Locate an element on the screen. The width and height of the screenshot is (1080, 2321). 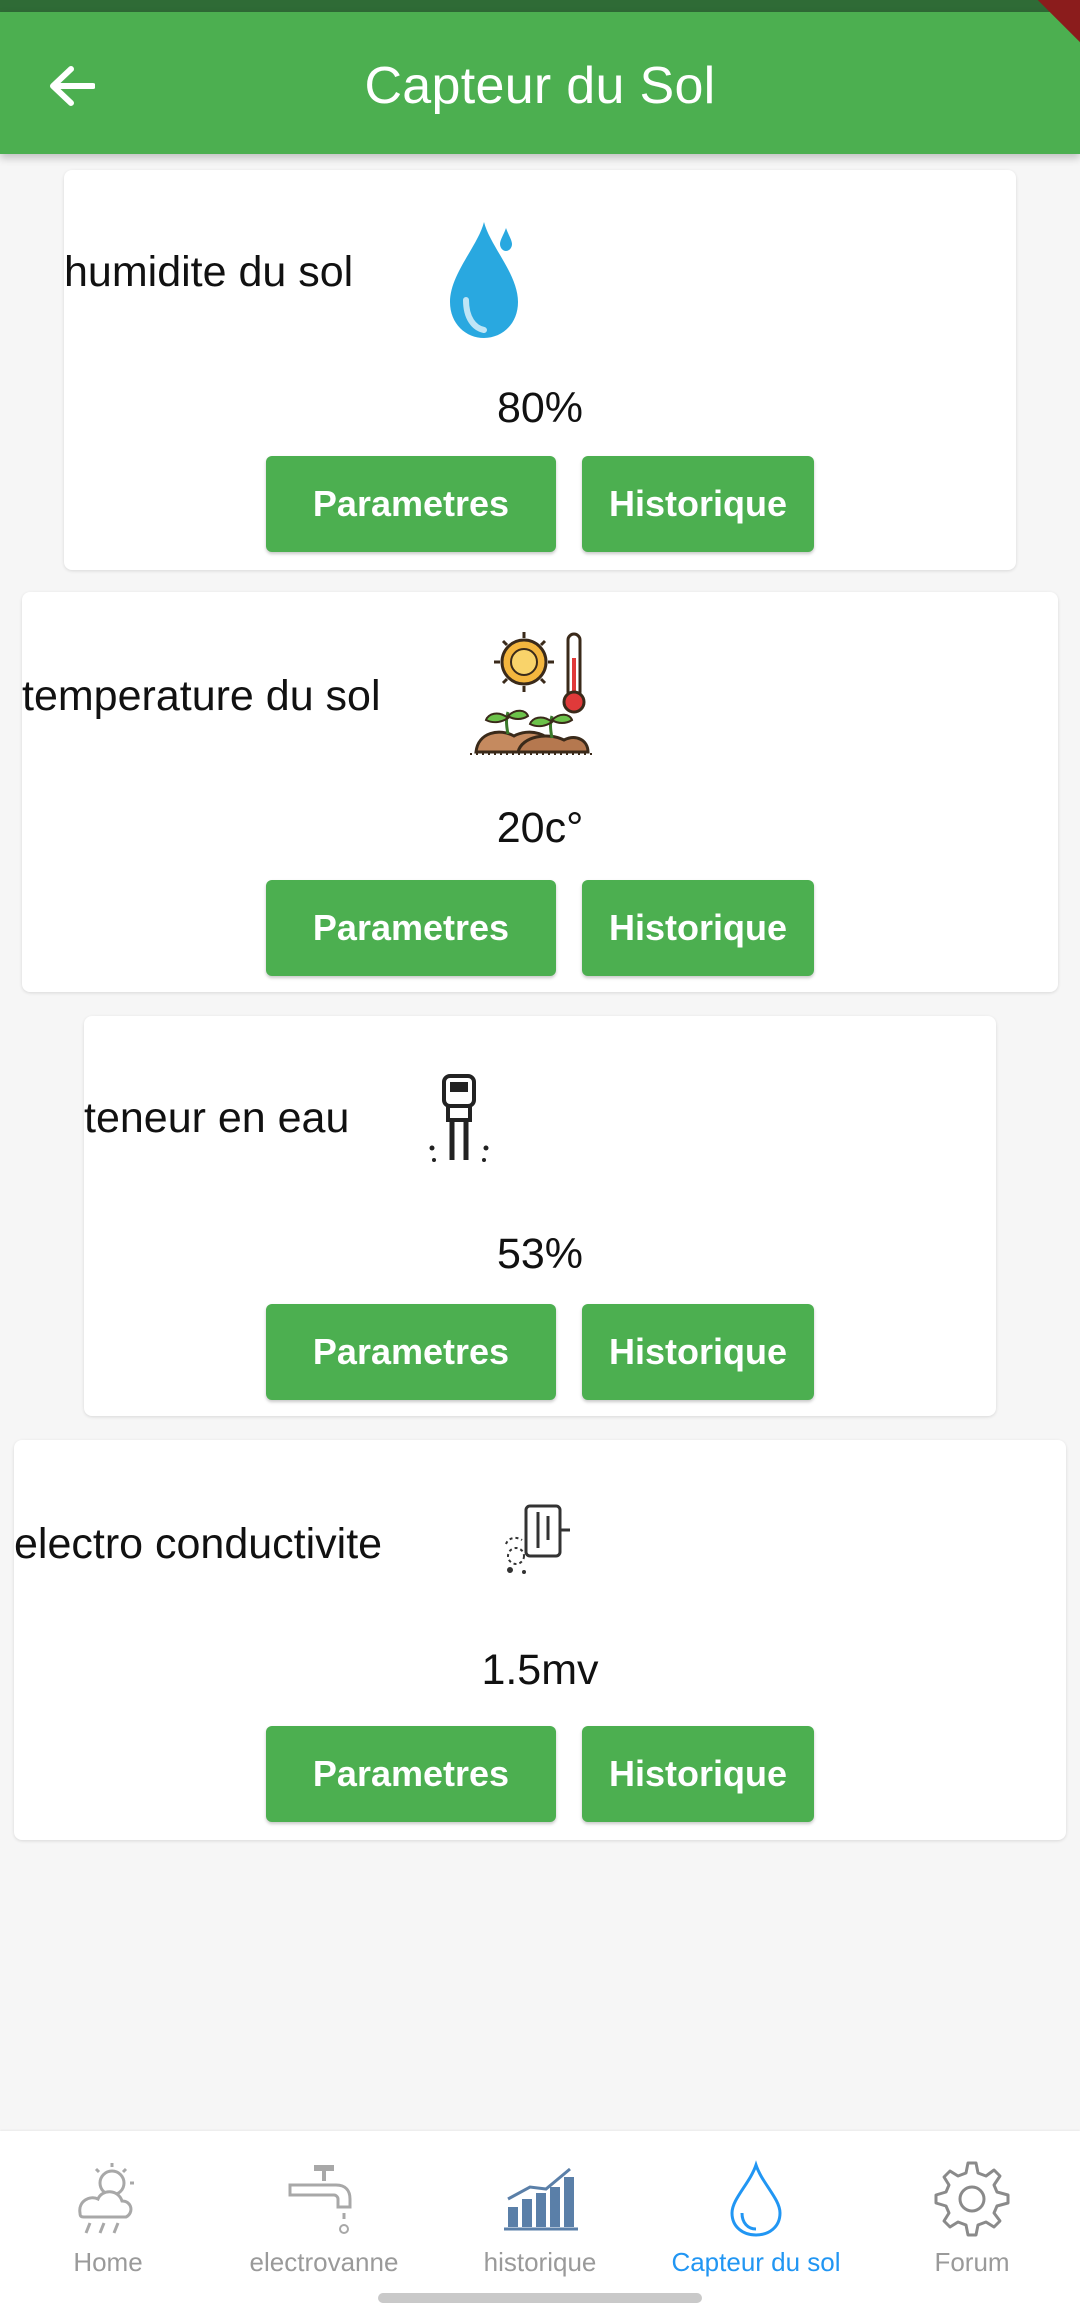
nav-item-capteur-du-sol: Capteur du sol is located at coordinates (756, 2226).